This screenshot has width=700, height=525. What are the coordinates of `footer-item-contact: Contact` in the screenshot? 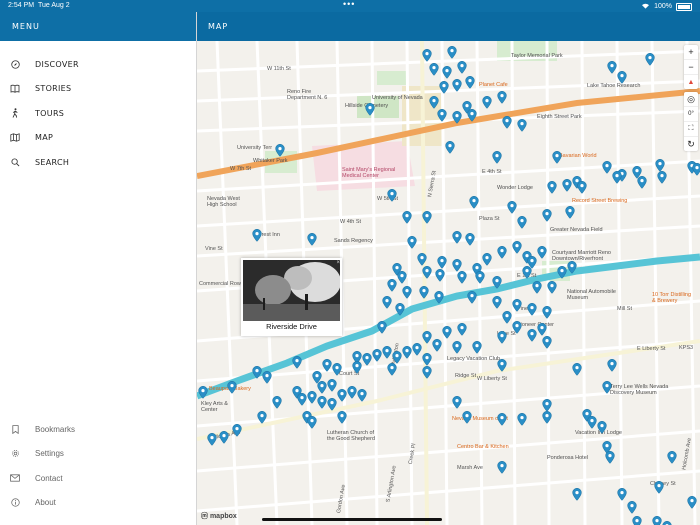 It's located at (98, 478).